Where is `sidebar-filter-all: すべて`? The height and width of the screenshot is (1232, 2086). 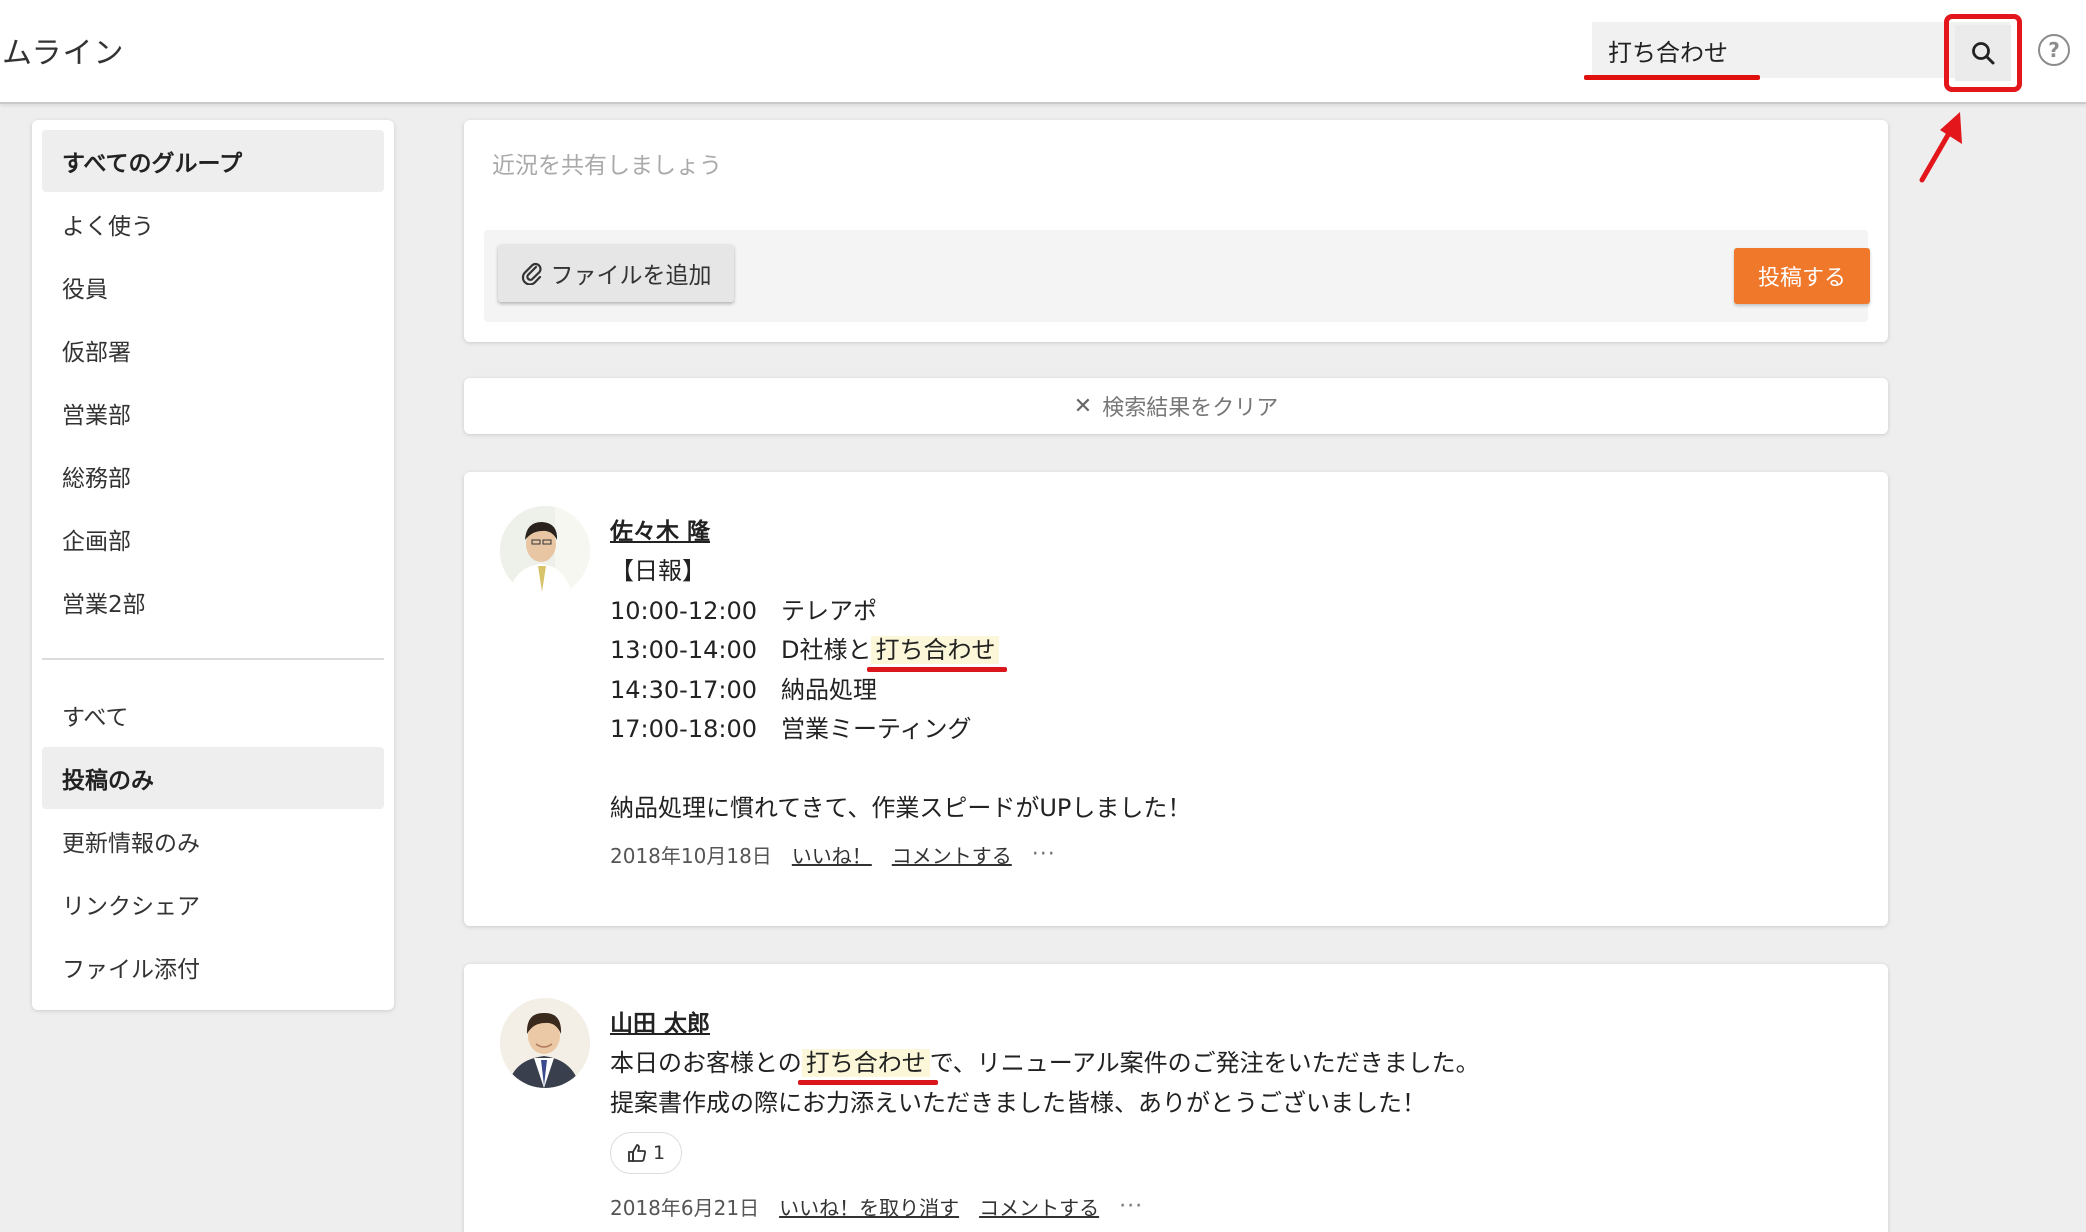
sidebar-filter-all: すべて is located at coordinates (213, 715).